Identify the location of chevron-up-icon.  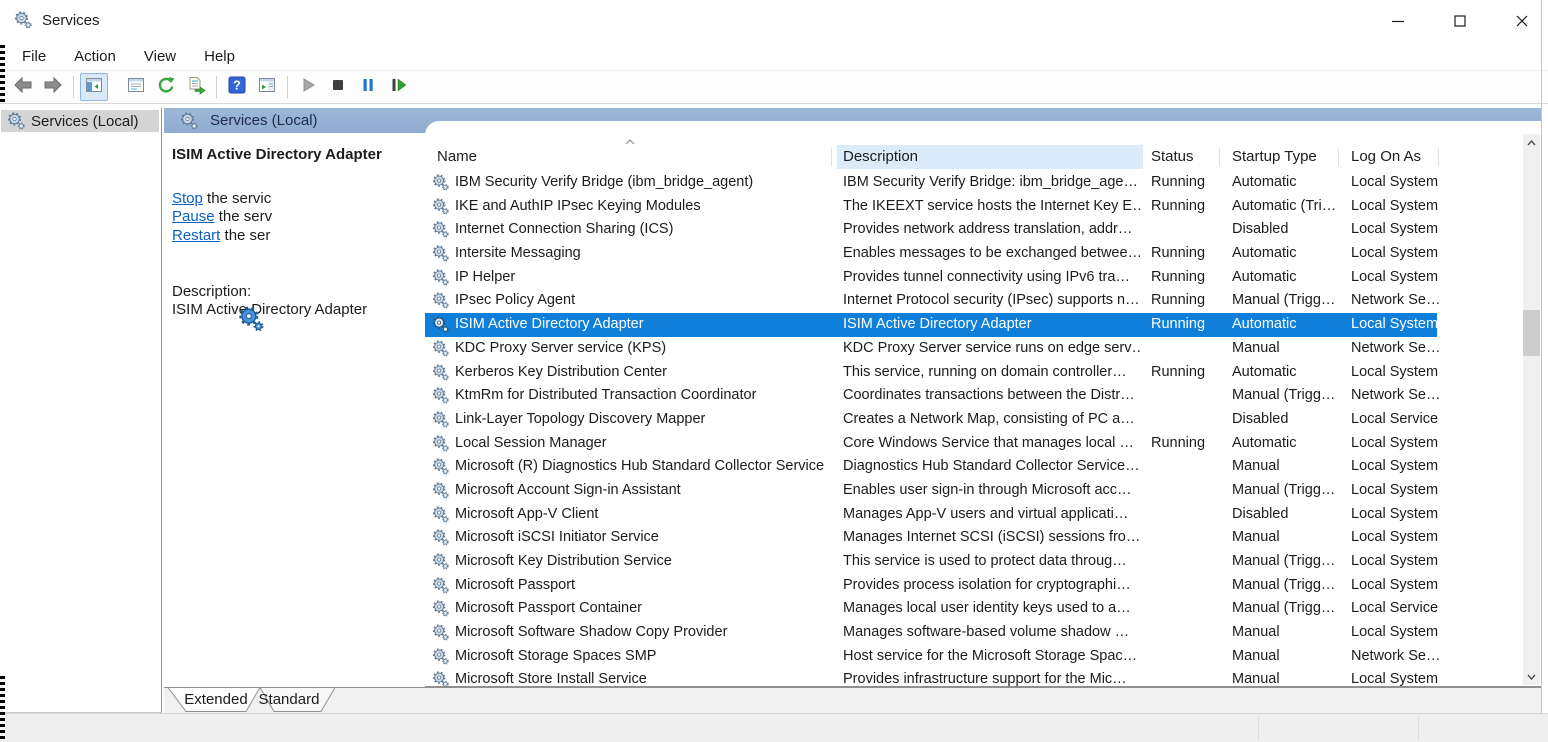
(1531, 142).